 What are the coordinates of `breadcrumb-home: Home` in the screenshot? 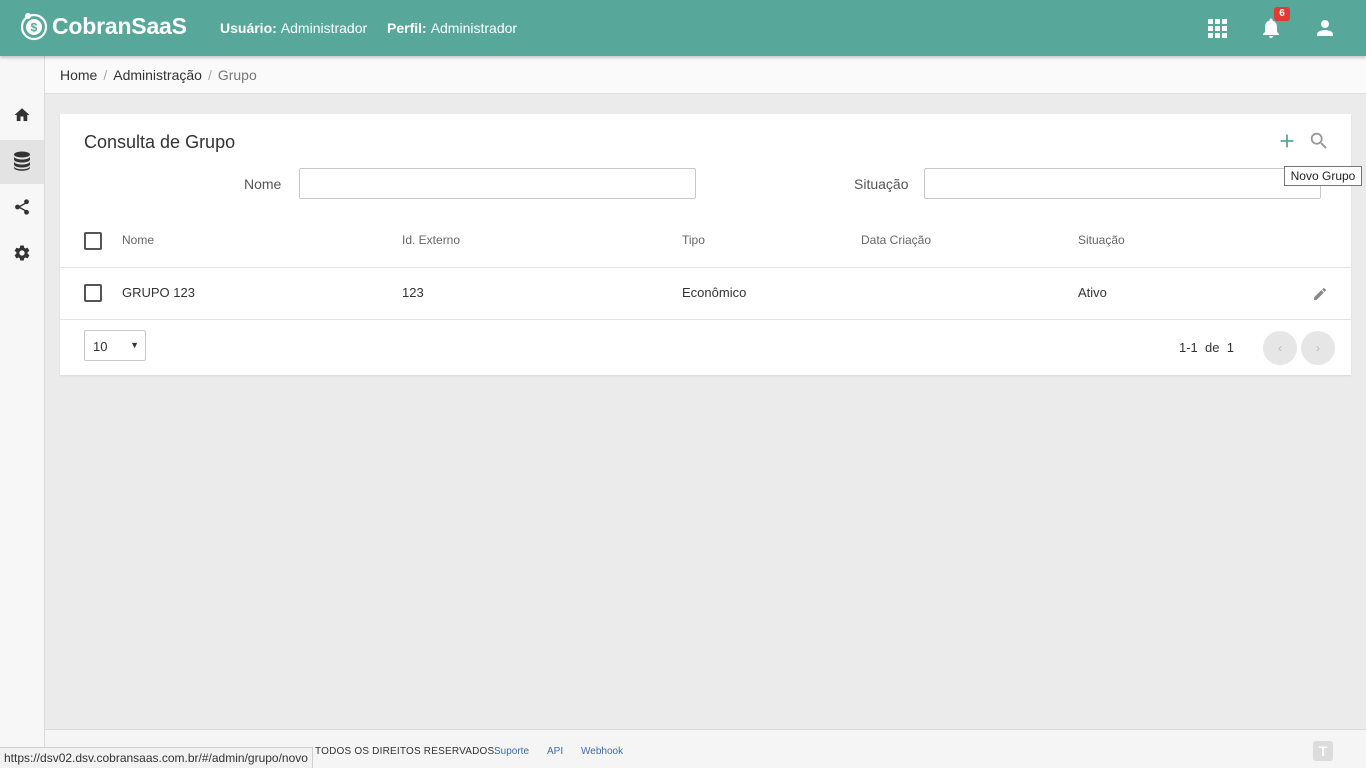 It's located at (78, 75).